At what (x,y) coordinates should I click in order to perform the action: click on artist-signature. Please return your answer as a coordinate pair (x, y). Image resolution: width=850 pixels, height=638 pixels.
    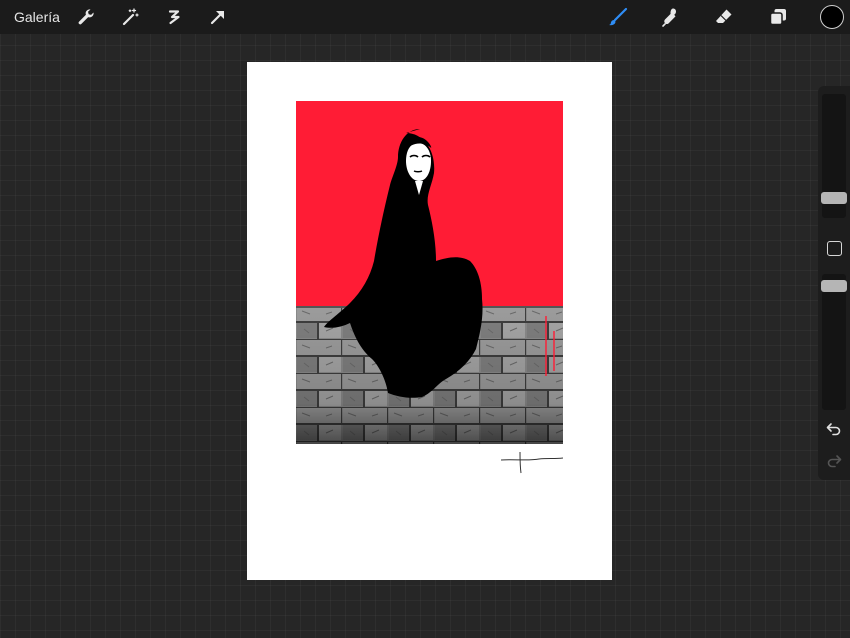
    Looking at the image, I should click on (532, 462).